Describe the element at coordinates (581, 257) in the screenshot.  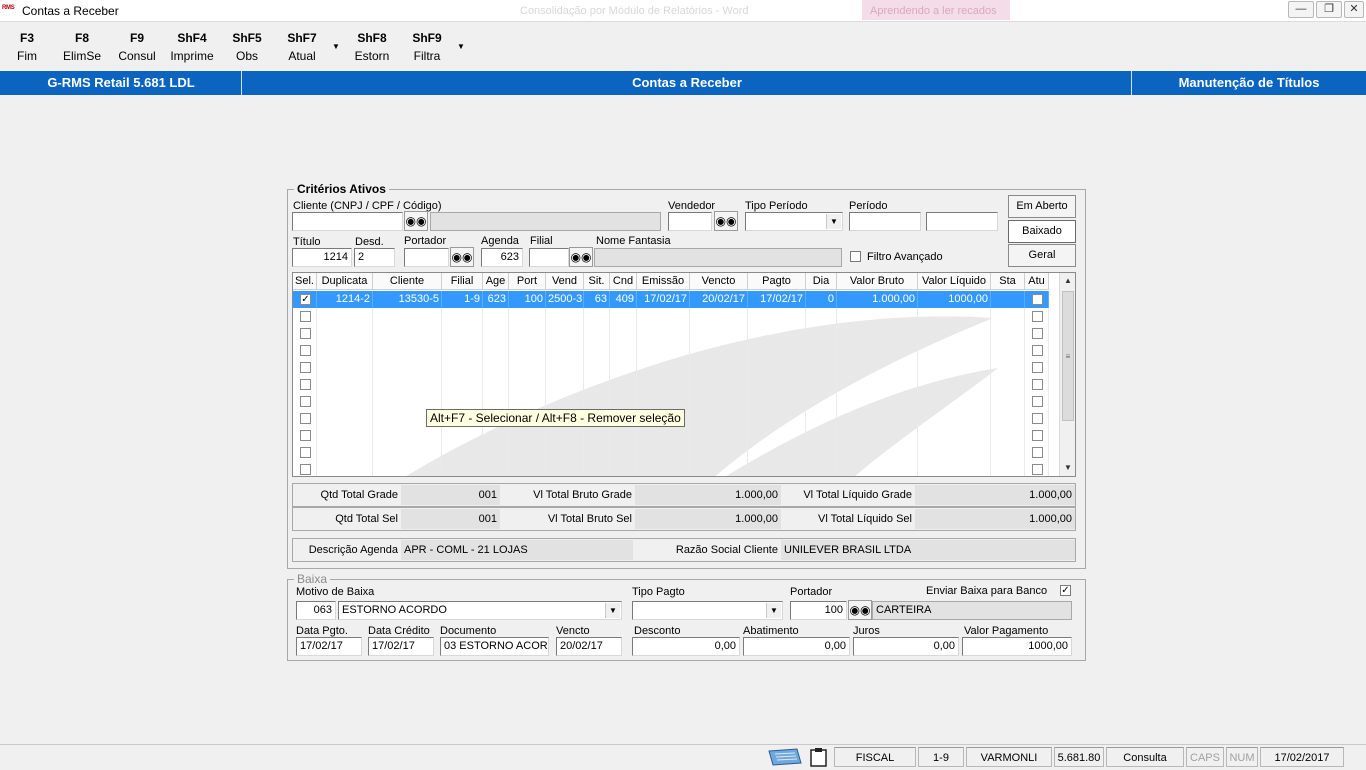
I see `filial-search-button: ◉◉` at that location.